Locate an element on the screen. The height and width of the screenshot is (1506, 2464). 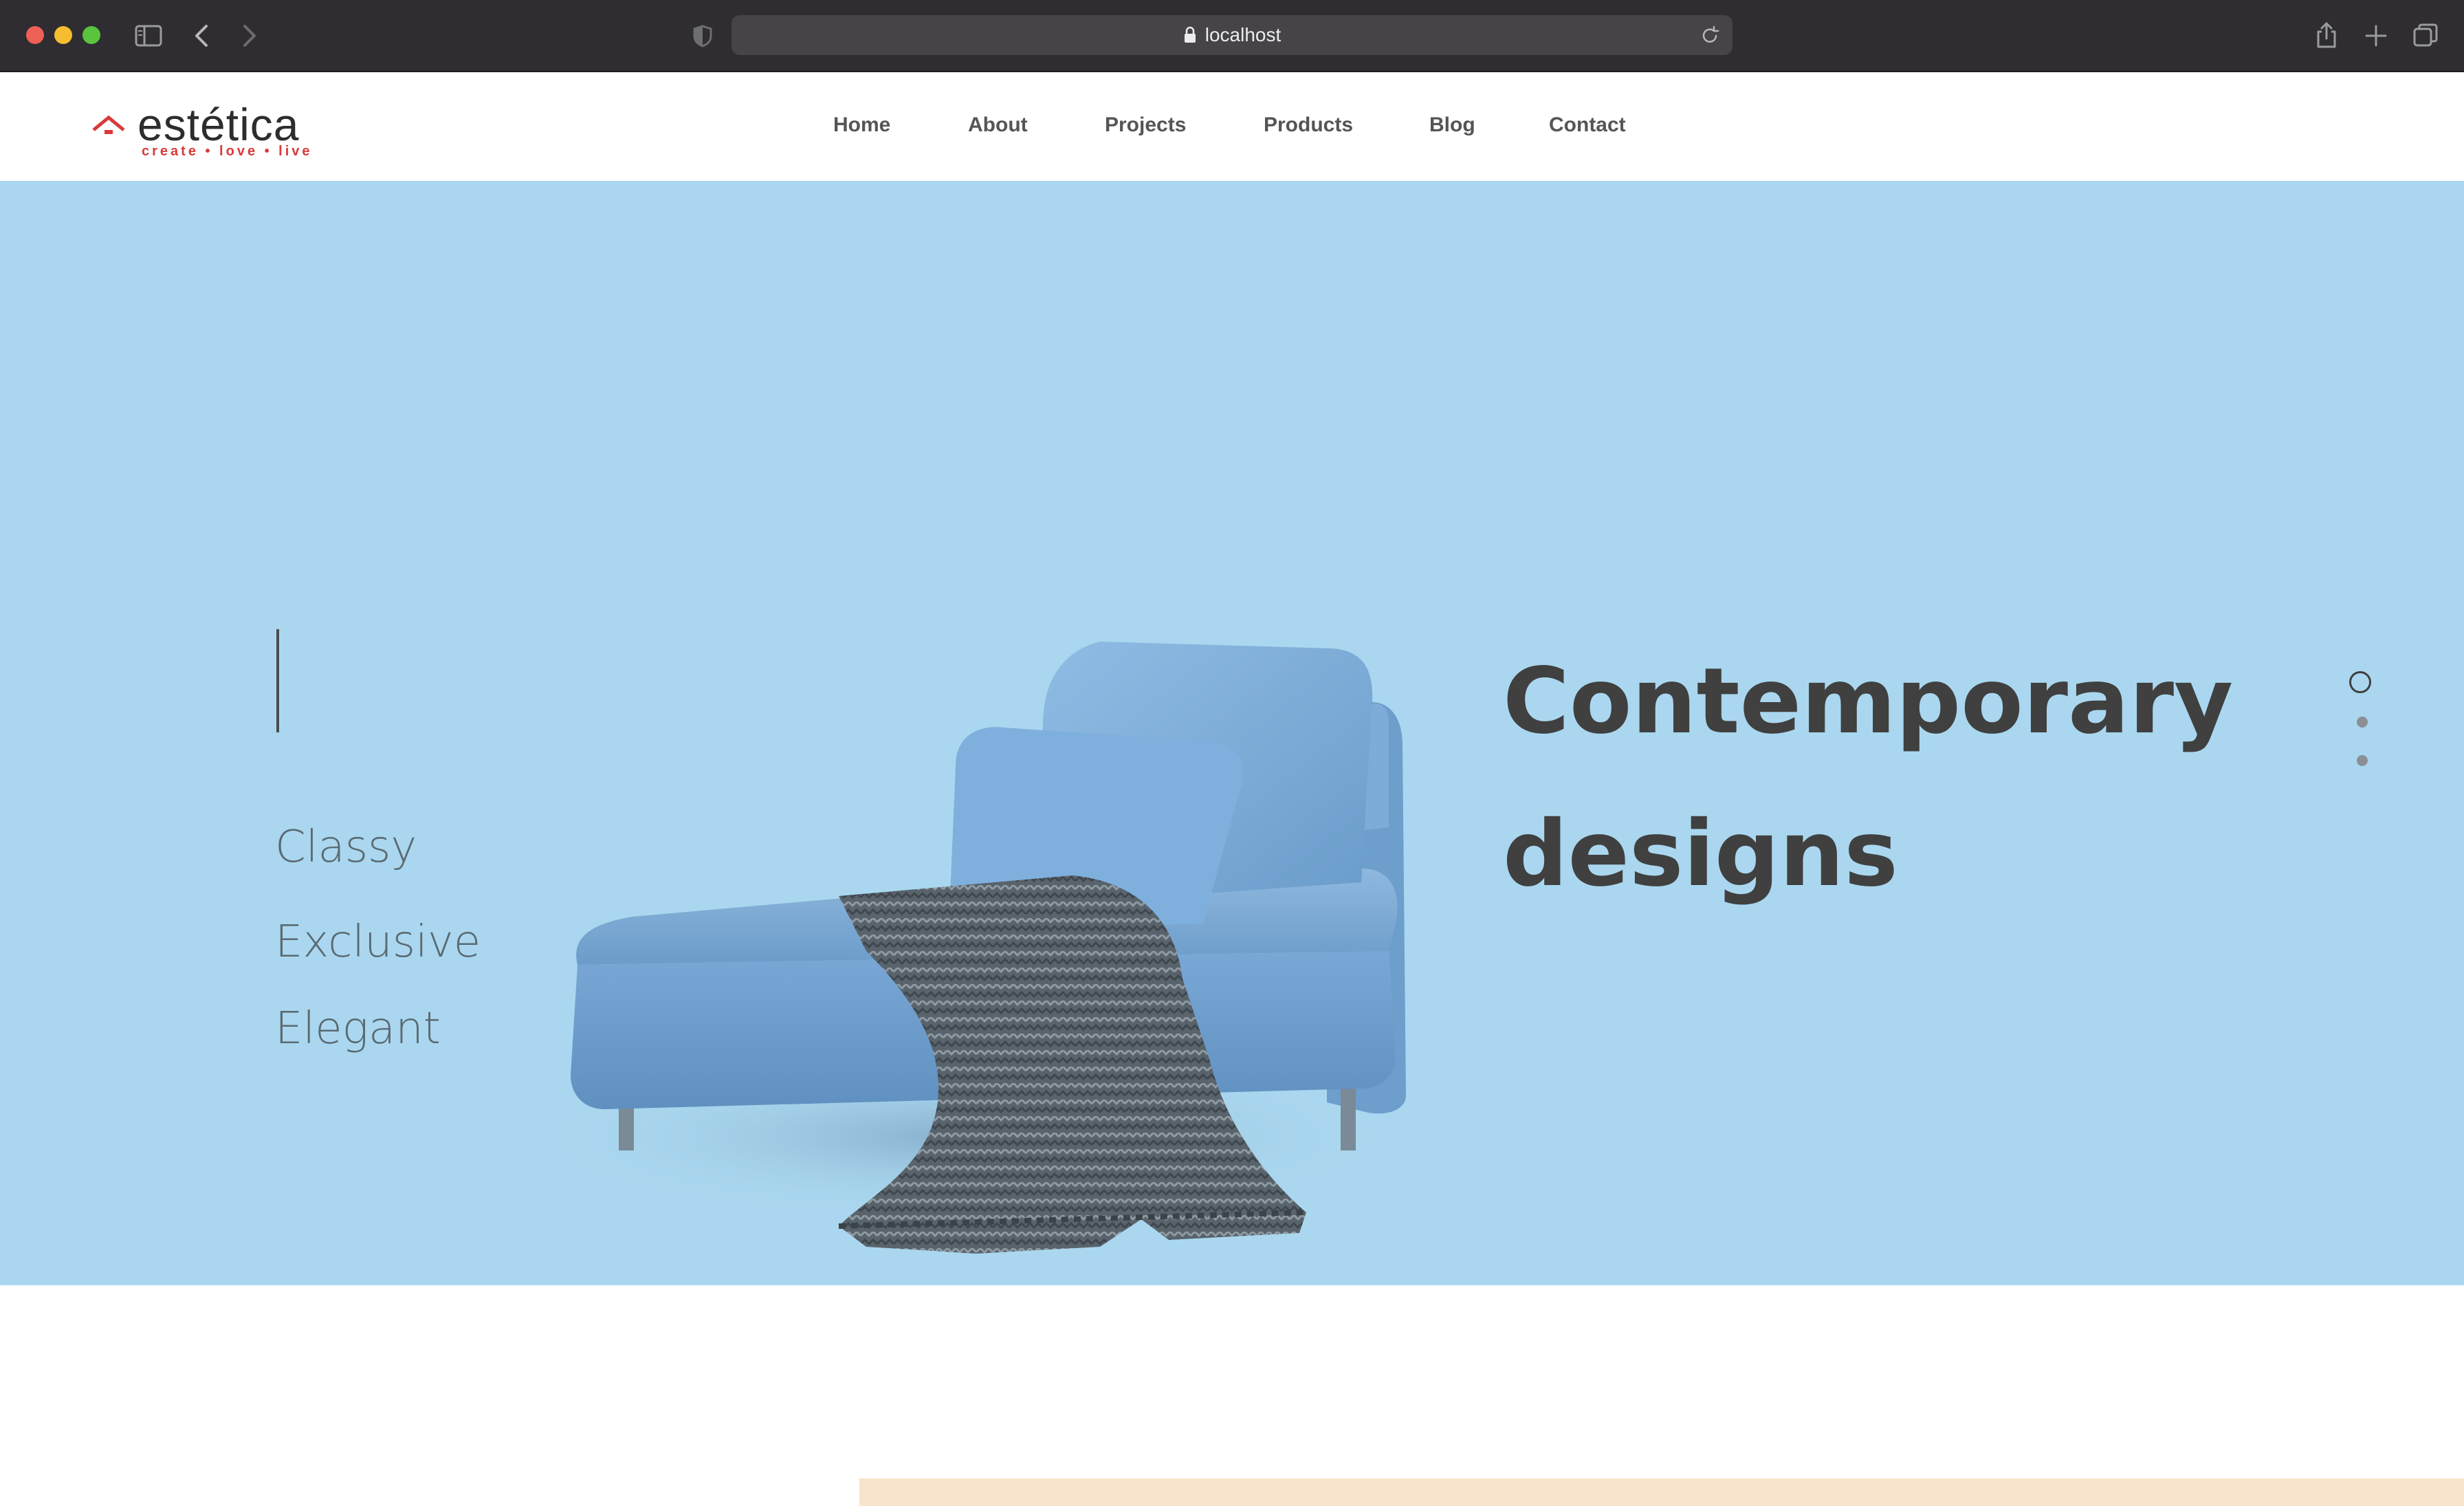
slide-dots is located at coordinates (2363, 729).